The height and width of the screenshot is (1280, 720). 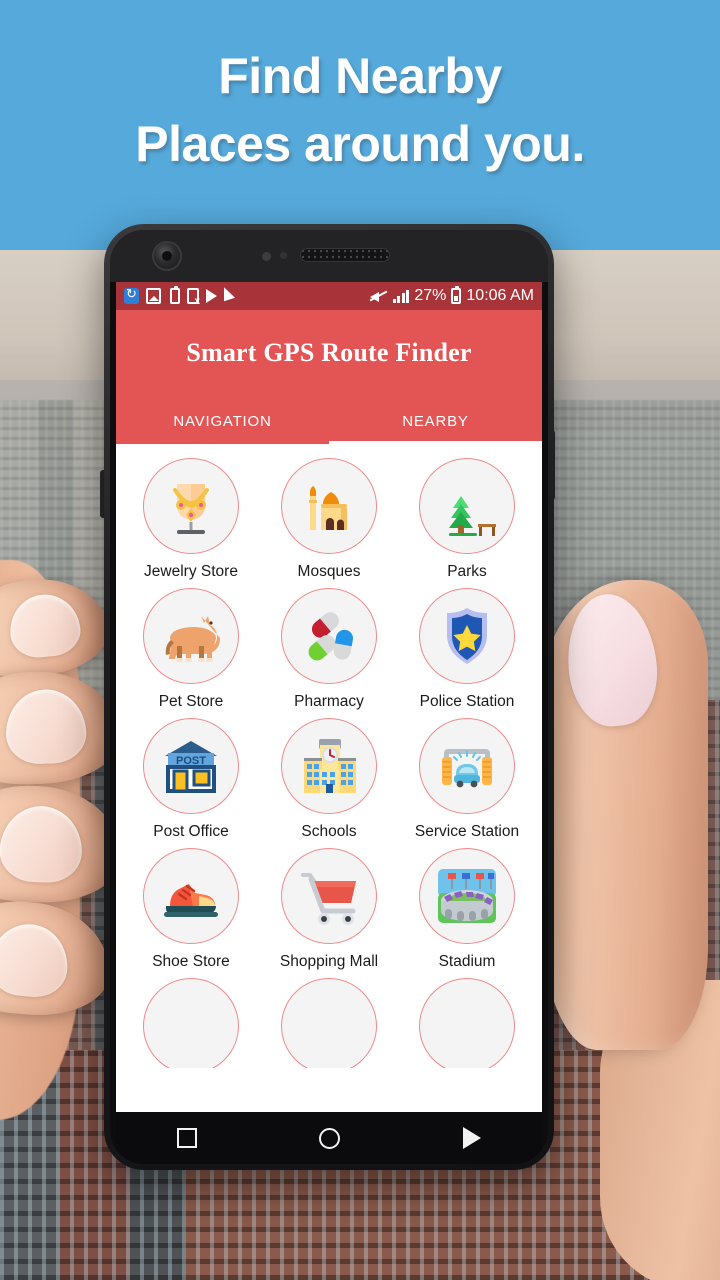 I want to click on grid-item-parks: Parks, so click(x=467, y=517).